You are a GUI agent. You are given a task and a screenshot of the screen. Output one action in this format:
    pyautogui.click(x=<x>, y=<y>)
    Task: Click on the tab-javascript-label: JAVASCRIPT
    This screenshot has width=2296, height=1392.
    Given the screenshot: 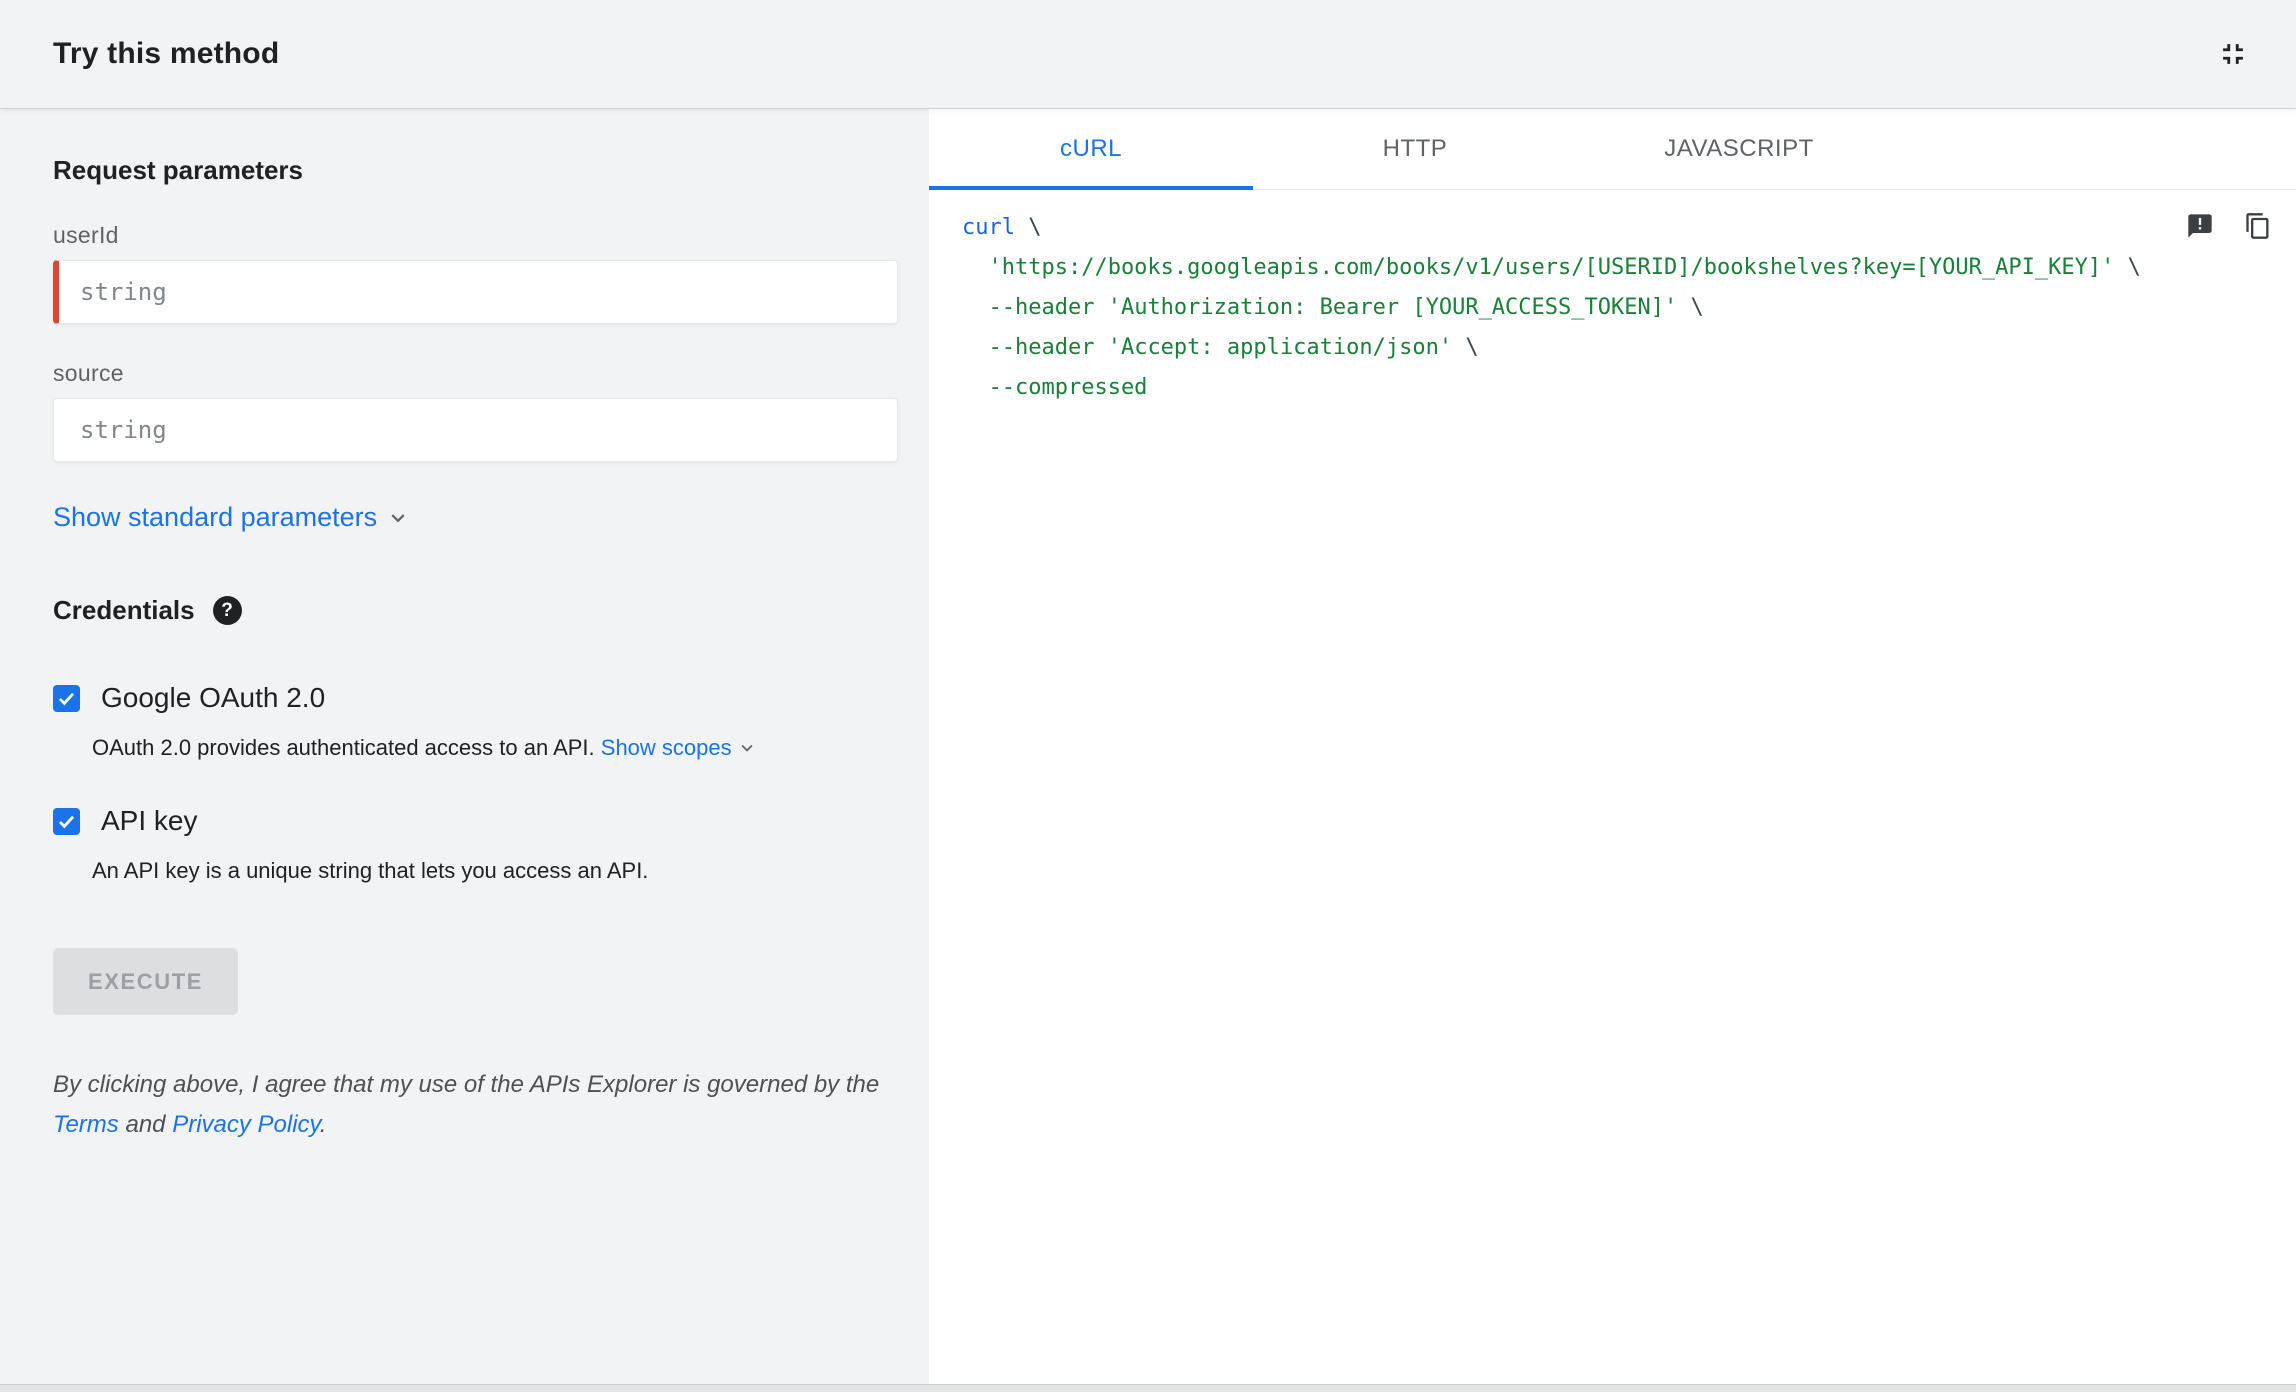 What is the action you would take?
    pyautogui.click(x=1739, y=148)
    